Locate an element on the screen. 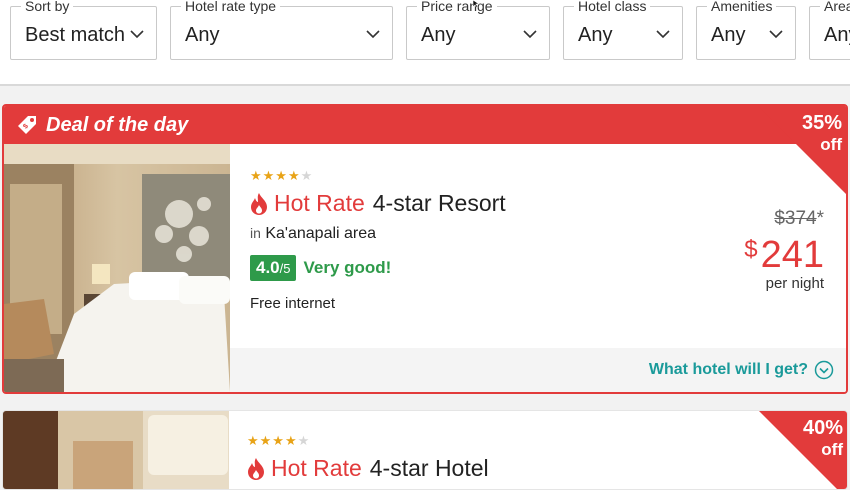 This screenshot has height=490, width=850. price-range-dropdown: Price range Any is located at coordinates (478, 30).